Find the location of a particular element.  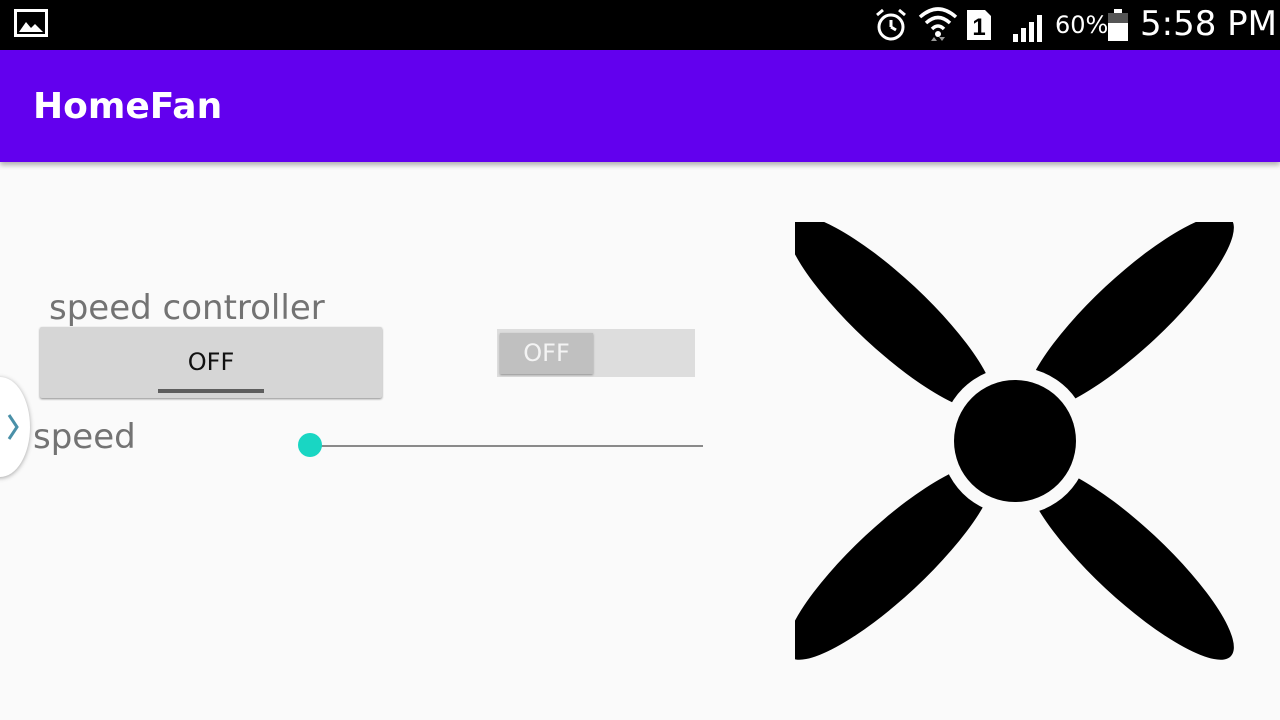

power-off-button: OFF is located at coordinates (211, 362).